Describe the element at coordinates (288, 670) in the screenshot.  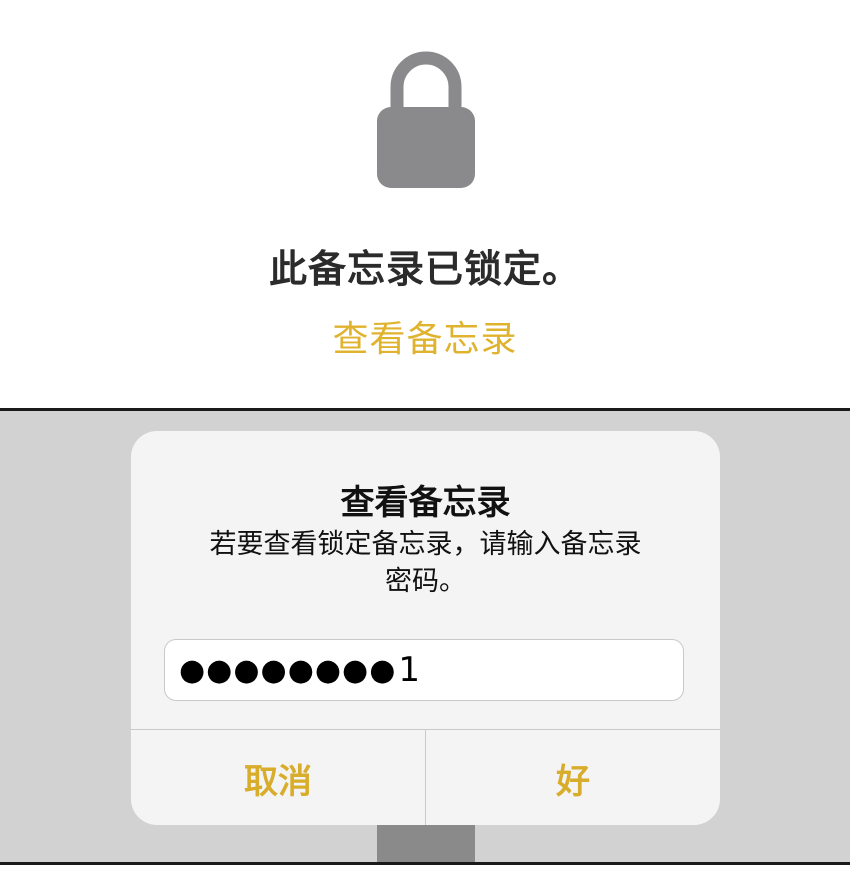
I see `password-masked-chars: ●●●●●●●●` at that location.